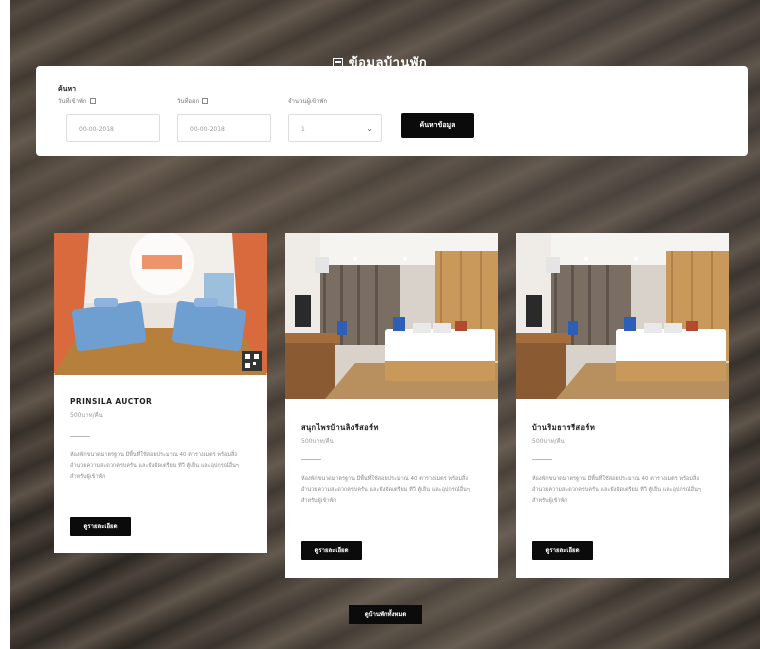  I want to click on checkin-field: 00-00-2018, so click(113, 128).